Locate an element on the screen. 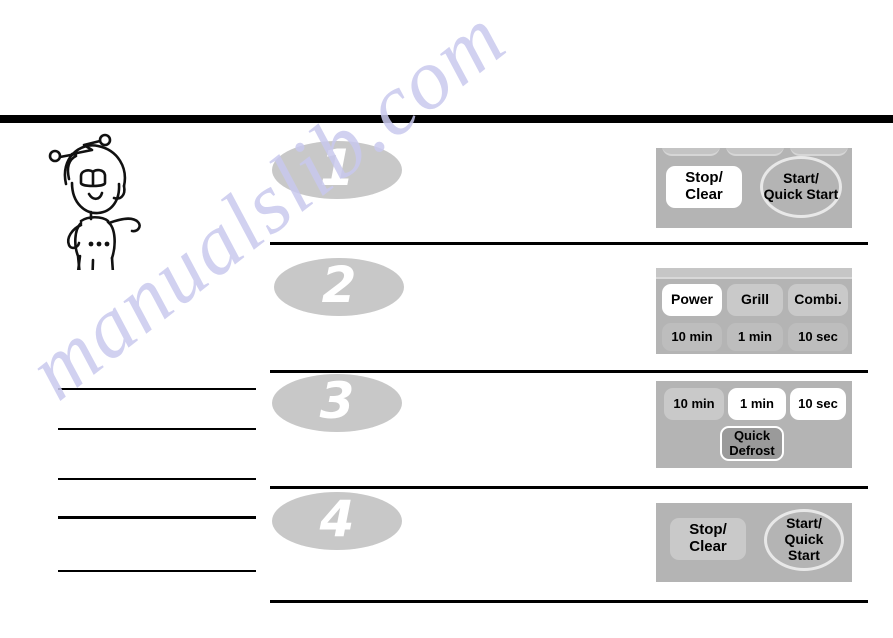  control-panel-step-2: Power Grill Combi. 10 min 1 min 10 sec is located at coordinates (754, 311).